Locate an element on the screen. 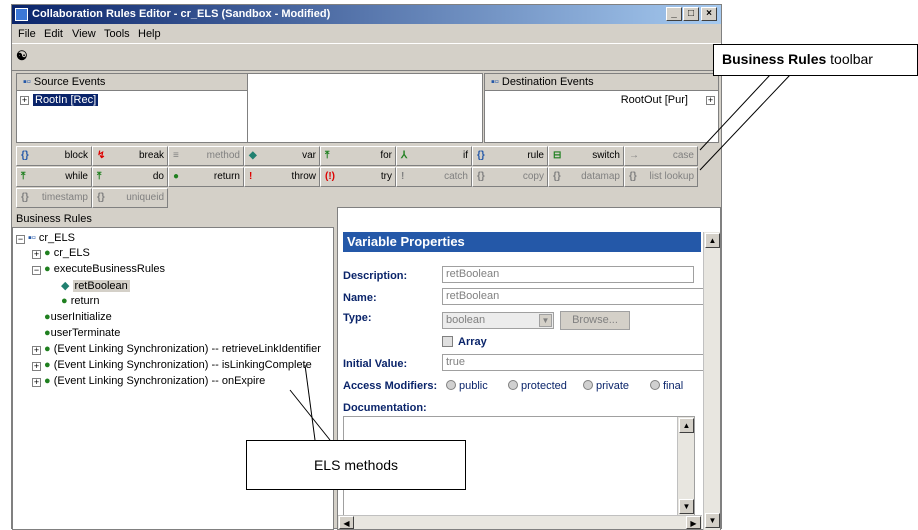 The width and height of the screenshot is (918, 530). business-rules-toolbar-callout: Business Rules toolbar is located at coordinates (815, 60).